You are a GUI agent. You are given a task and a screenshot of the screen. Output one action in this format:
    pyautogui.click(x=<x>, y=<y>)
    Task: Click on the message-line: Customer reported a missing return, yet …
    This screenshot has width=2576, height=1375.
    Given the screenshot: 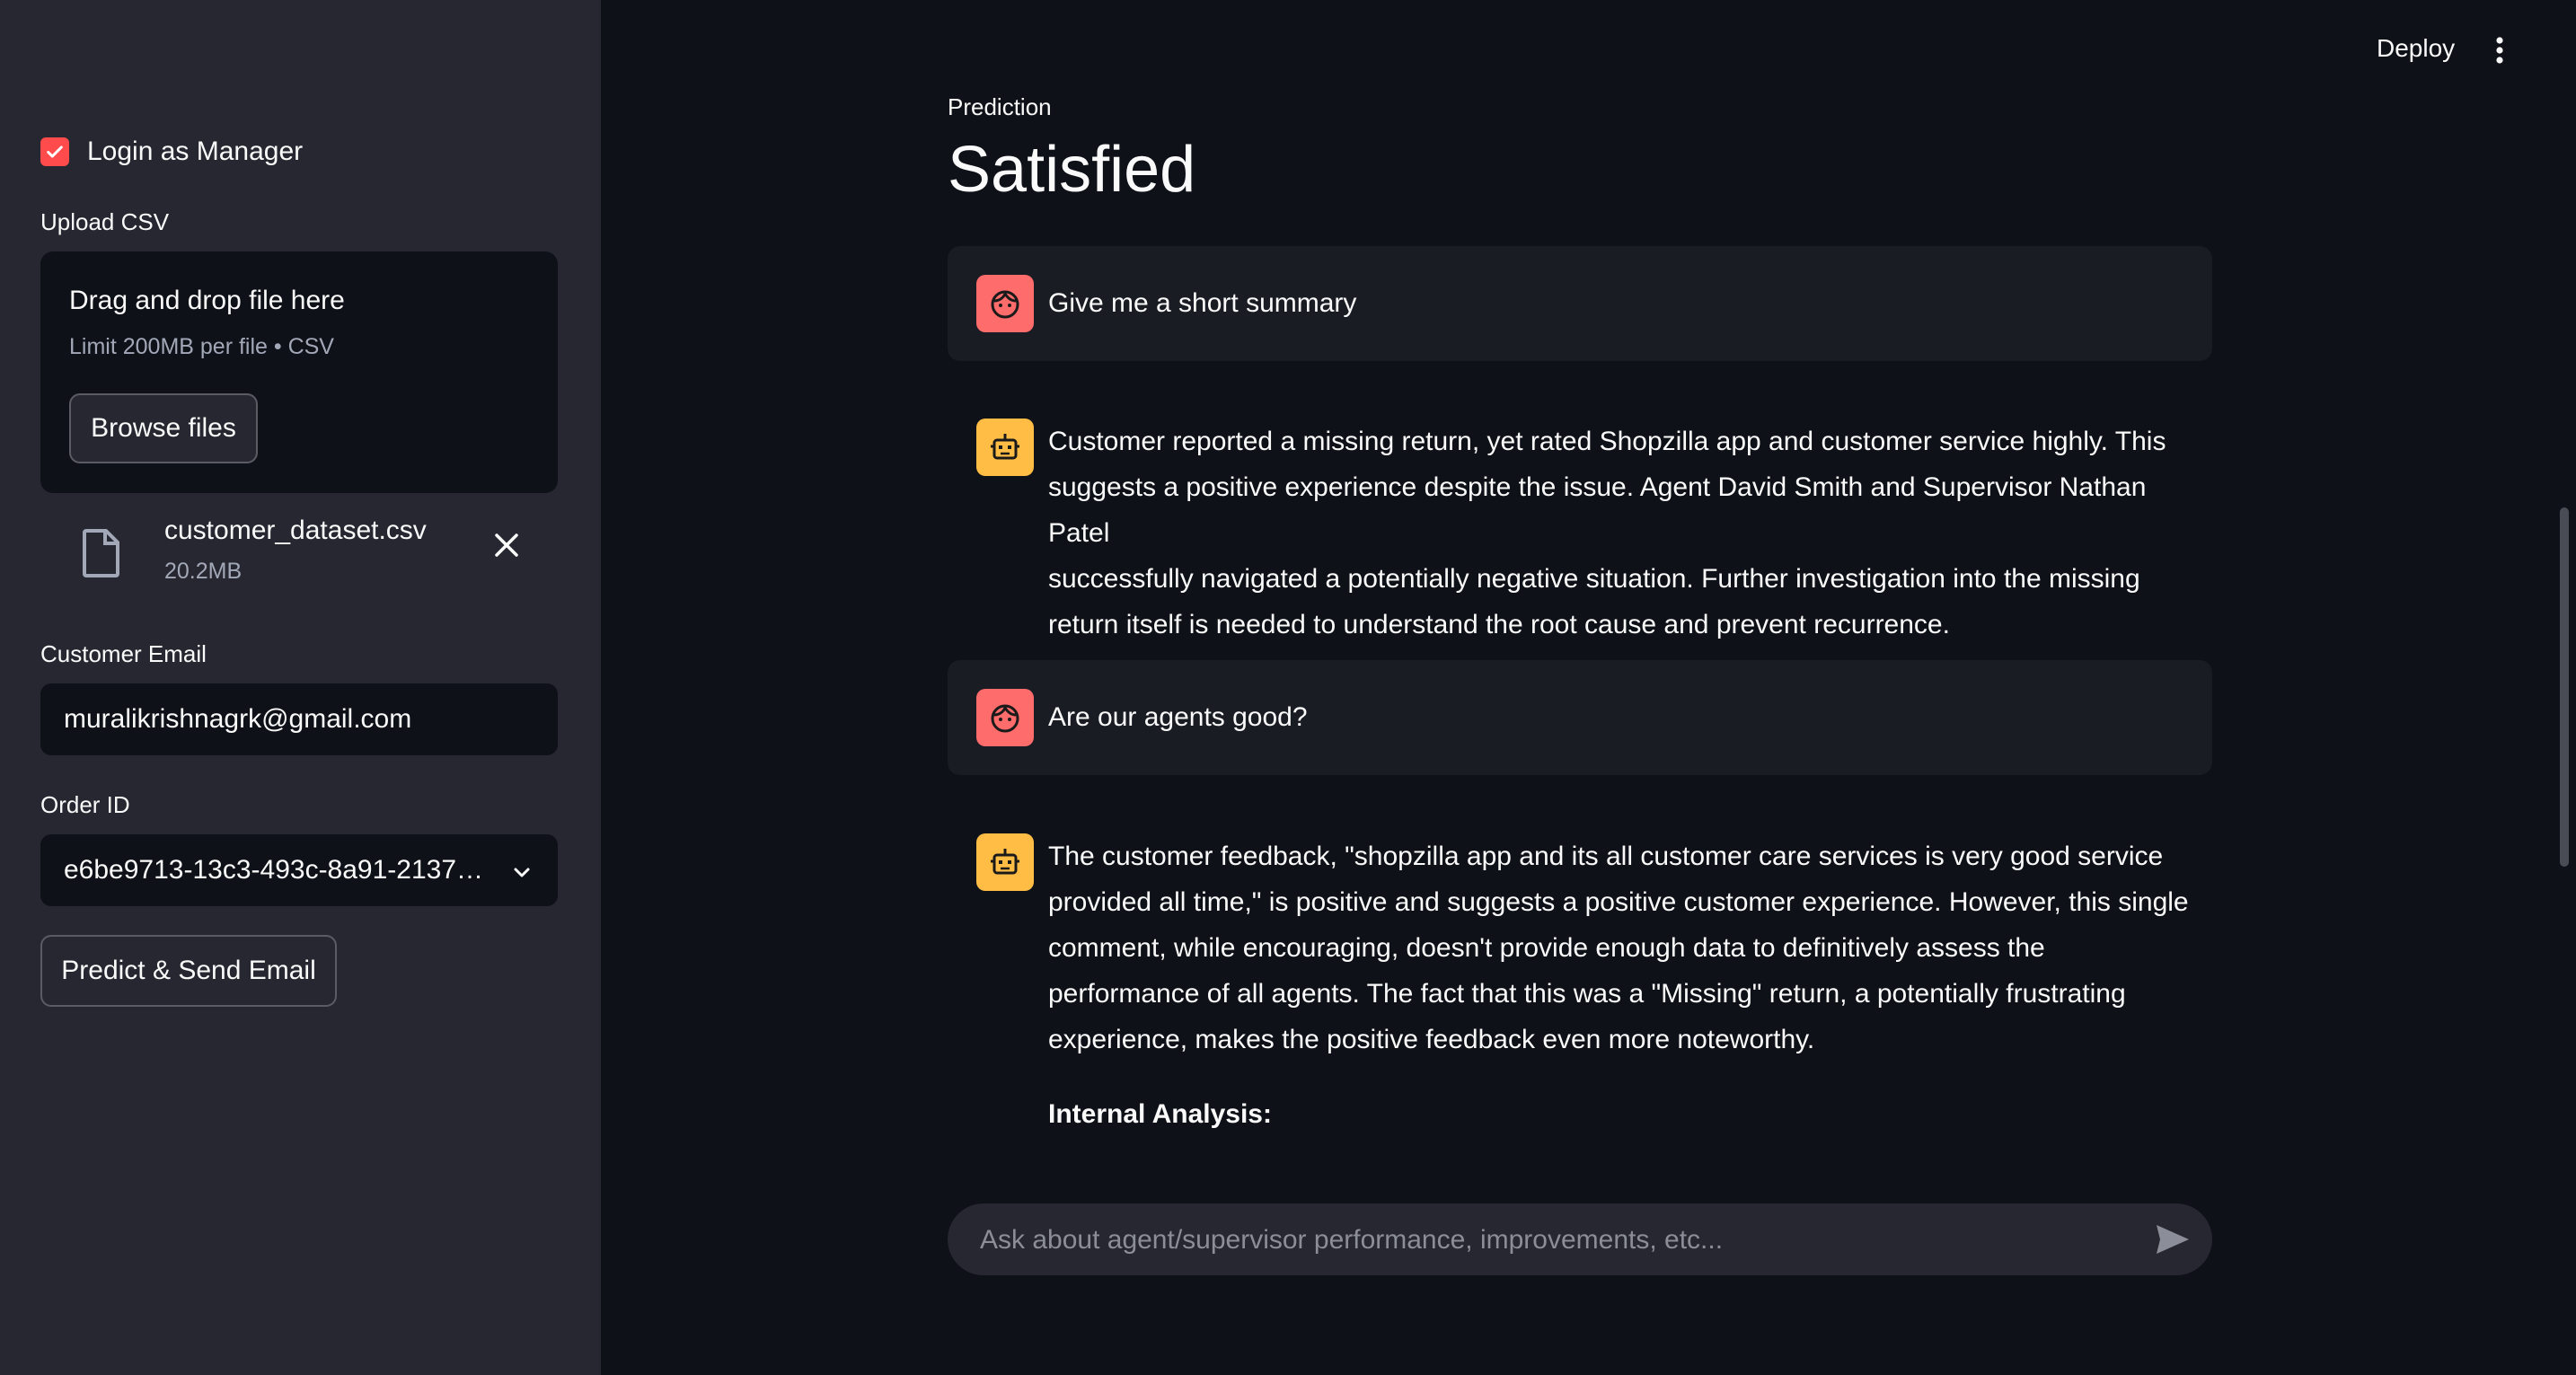 What is the action you would take?
    pyautogui.click(x=1607, y=441)
    